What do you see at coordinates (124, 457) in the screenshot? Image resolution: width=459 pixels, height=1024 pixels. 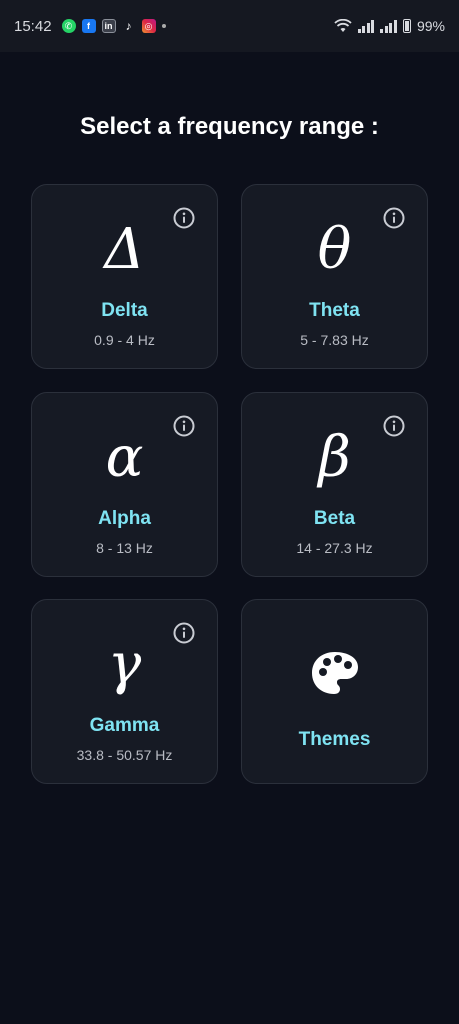 I see `greek-symbol-alpha: α` at bounding box center [124, 457].